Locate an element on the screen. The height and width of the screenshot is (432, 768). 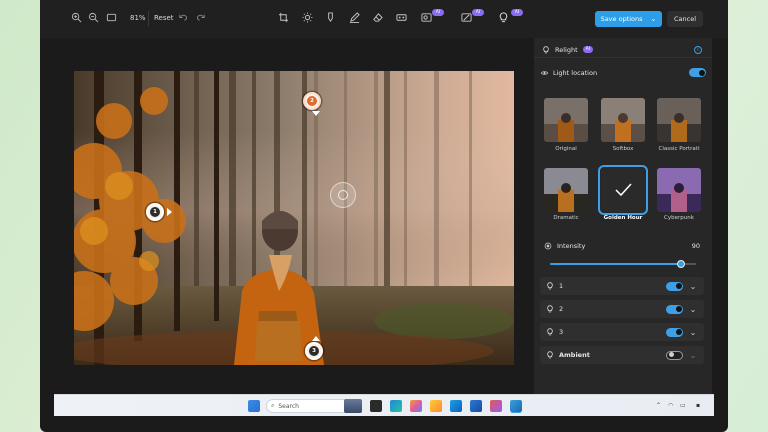
copilot-icon is located at coordinates (416, 406).